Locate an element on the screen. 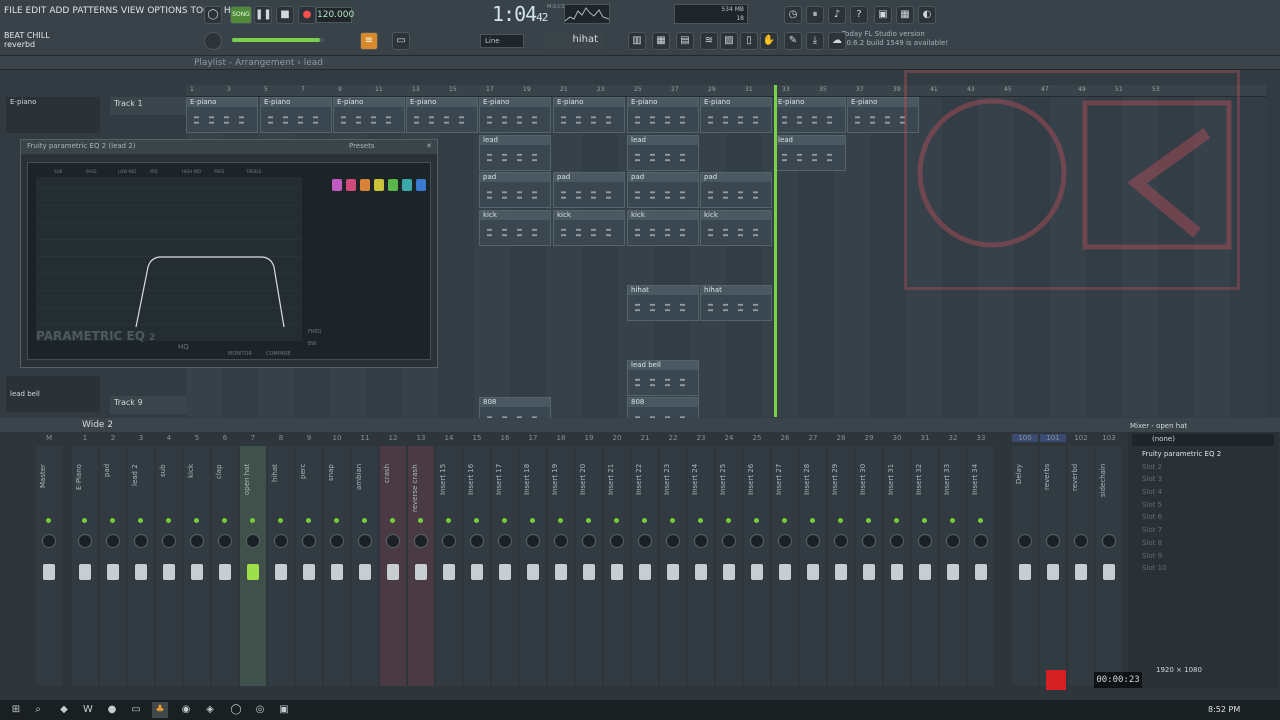 The width and height of the screenshot is (1280, 720). mixer-track: lead 2 is located at coordinates (141, 566).